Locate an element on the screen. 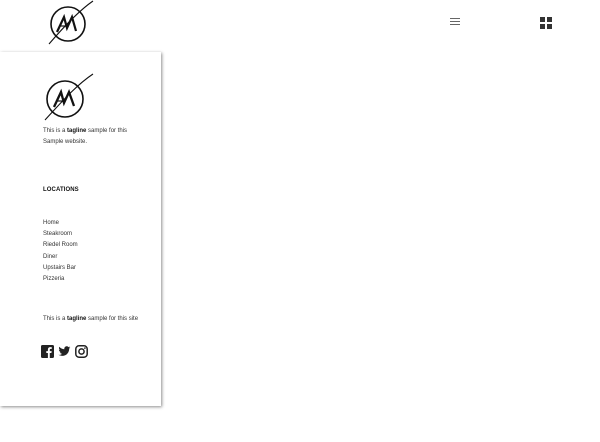 The height and width of the screenshot is (442, 600). nav-item-home: Home is located at coordinates (60, 223).